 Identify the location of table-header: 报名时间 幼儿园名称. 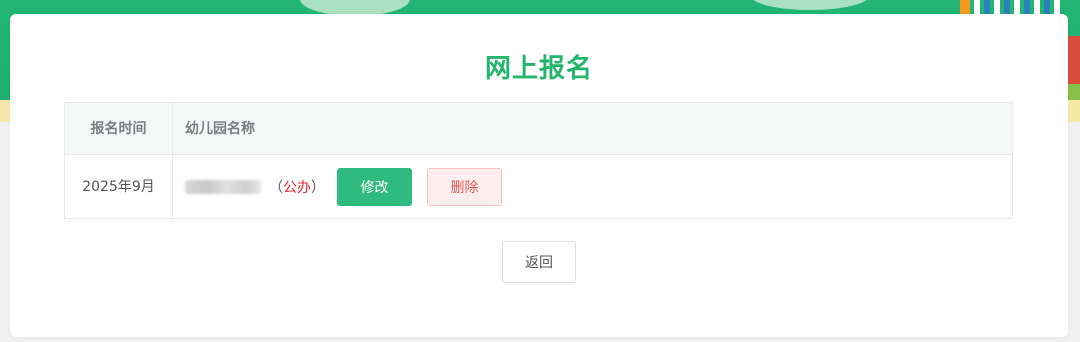
(538, 129).